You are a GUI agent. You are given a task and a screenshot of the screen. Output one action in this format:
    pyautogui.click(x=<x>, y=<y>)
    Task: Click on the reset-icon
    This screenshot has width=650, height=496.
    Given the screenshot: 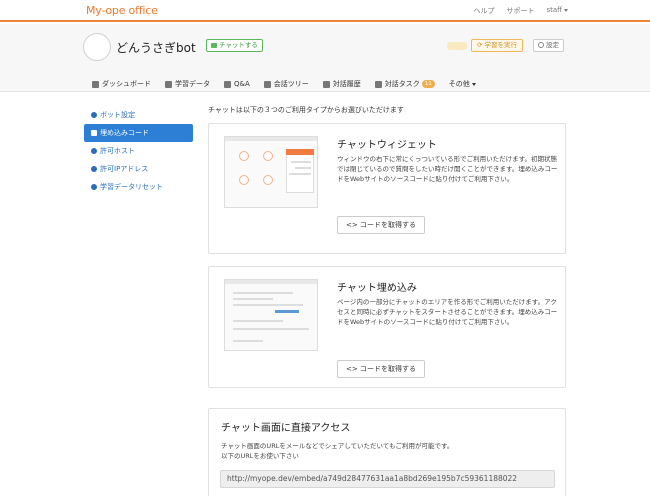 What is the action you would take?
    pyautogui.click(x=94, y=187)
    